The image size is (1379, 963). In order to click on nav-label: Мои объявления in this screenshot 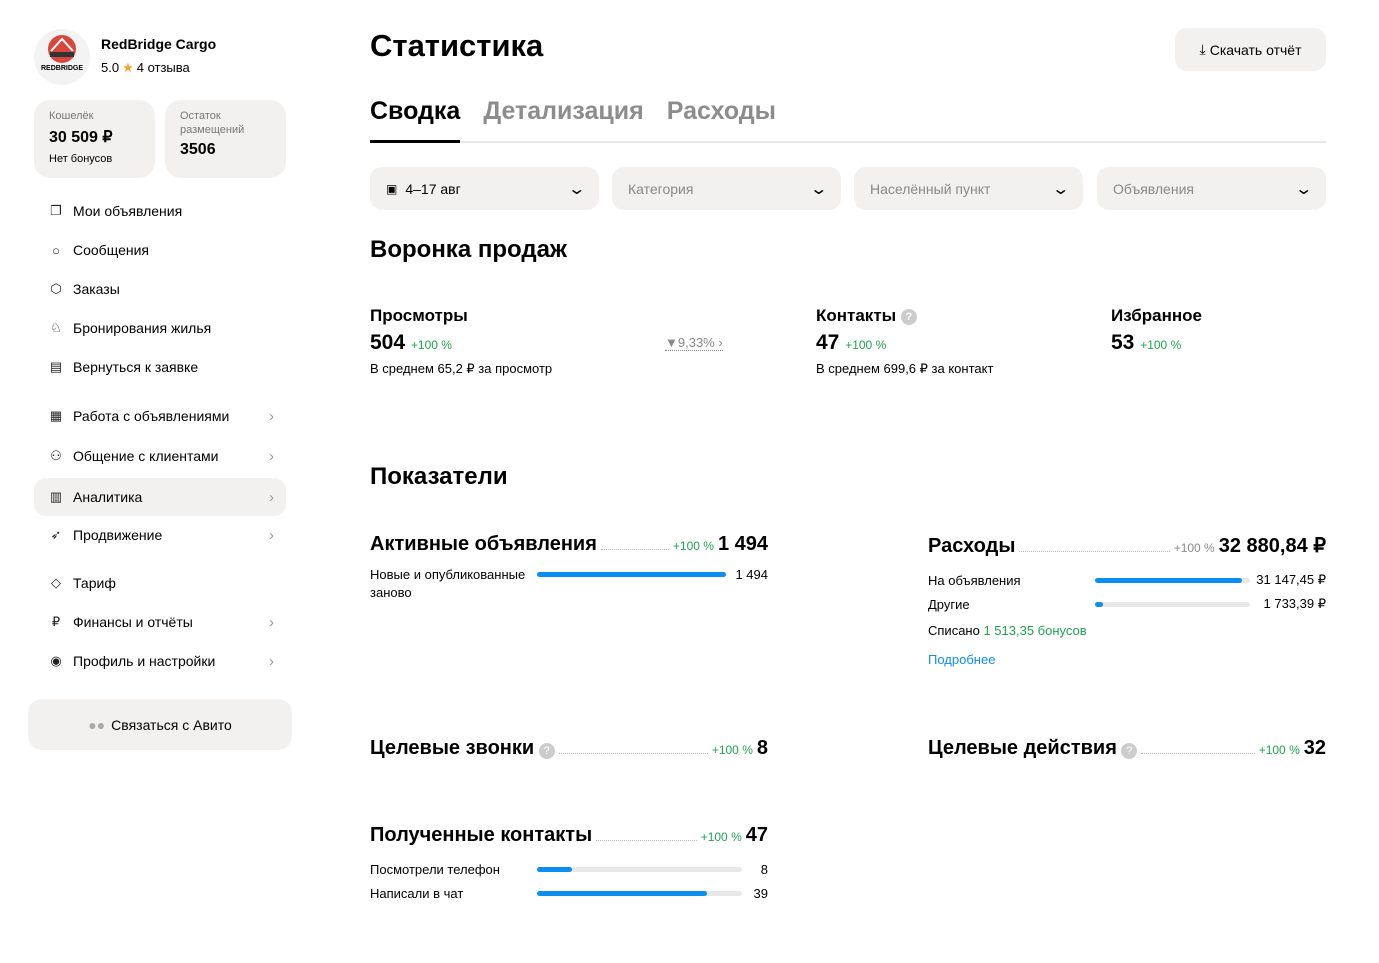, I will do `click(128, 211)`.